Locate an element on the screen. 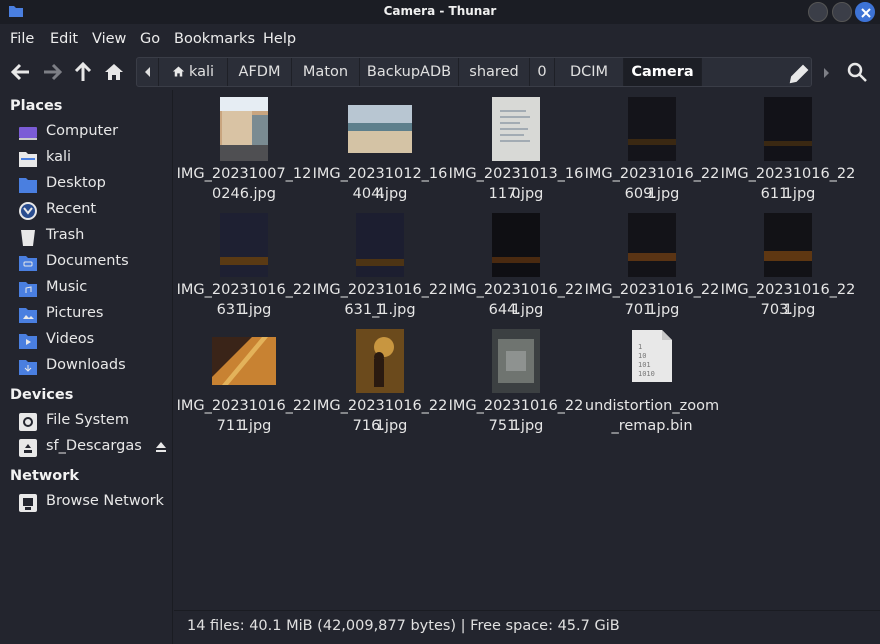 The image size is (880, 644). back-arrow-icon is located at coordinates (21, 72).